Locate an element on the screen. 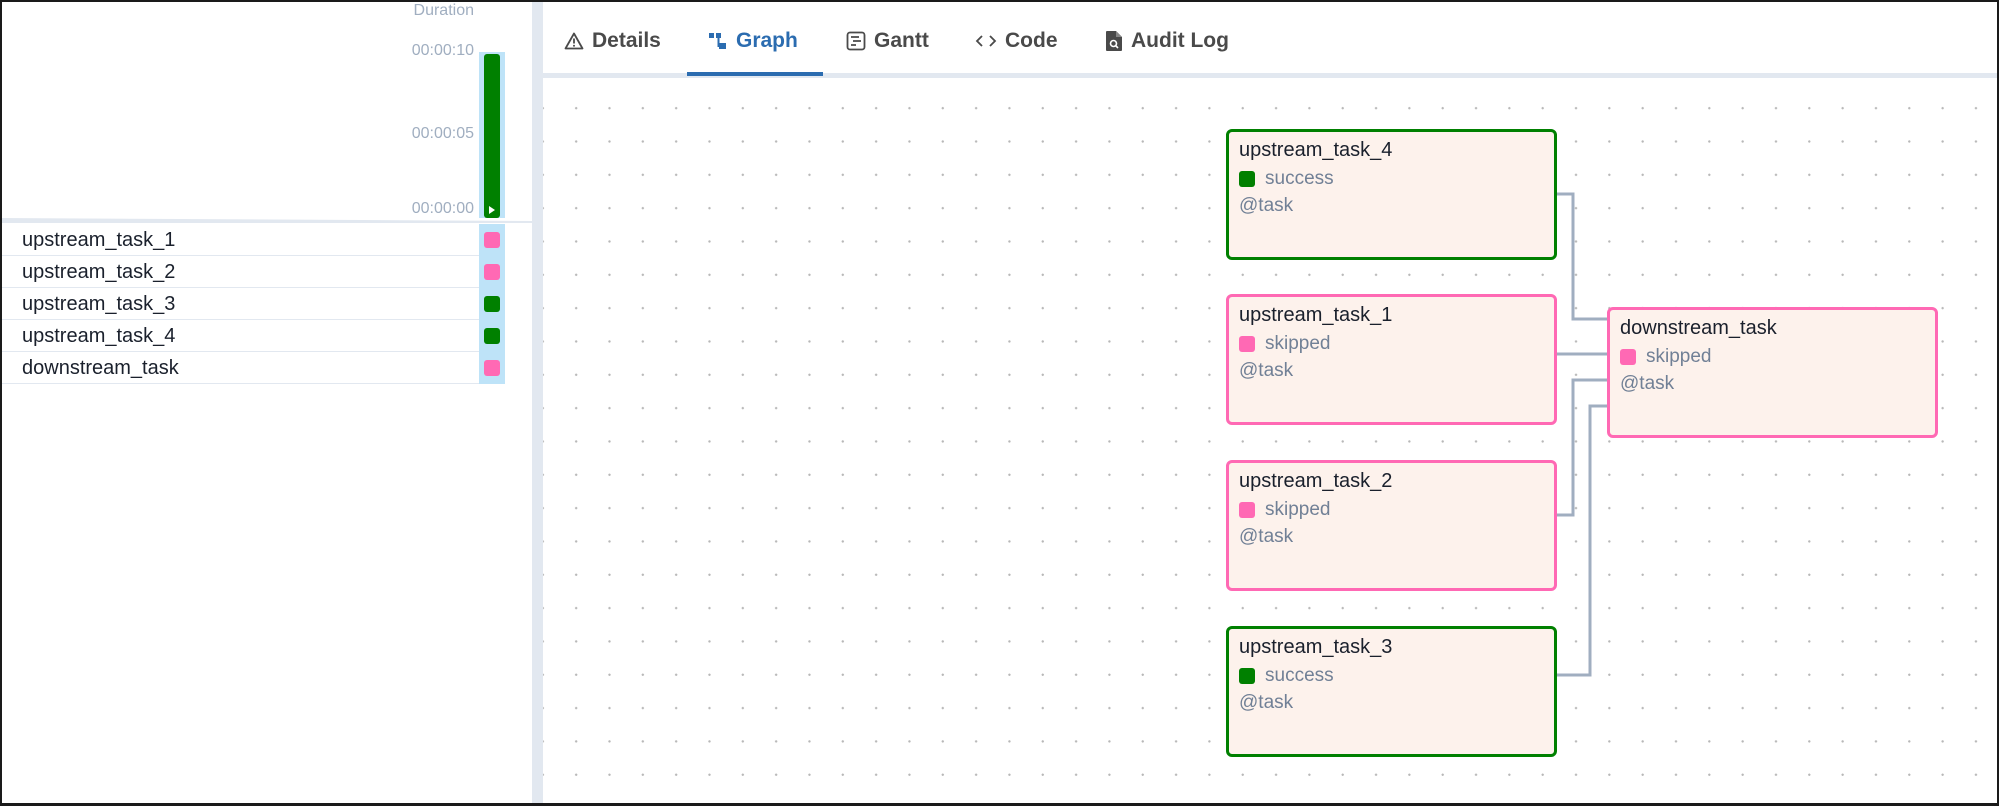 The image size is (1999, 806). node-title: upstream_task_4 is located at coordinates (1316, 150).